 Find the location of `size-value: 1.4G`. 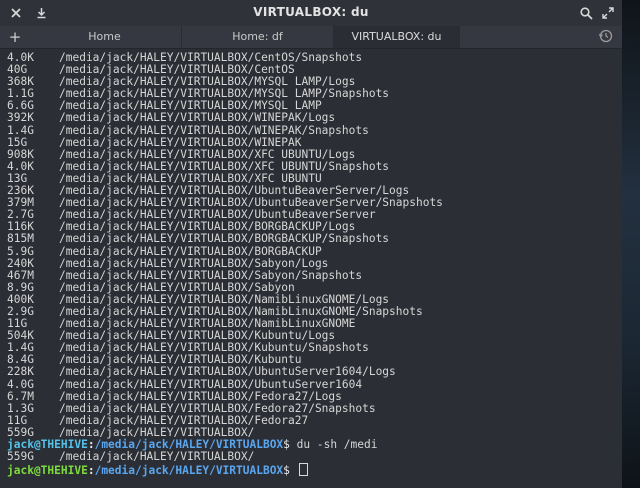

size-value: 1.4G is located at coordinates (20, 130).